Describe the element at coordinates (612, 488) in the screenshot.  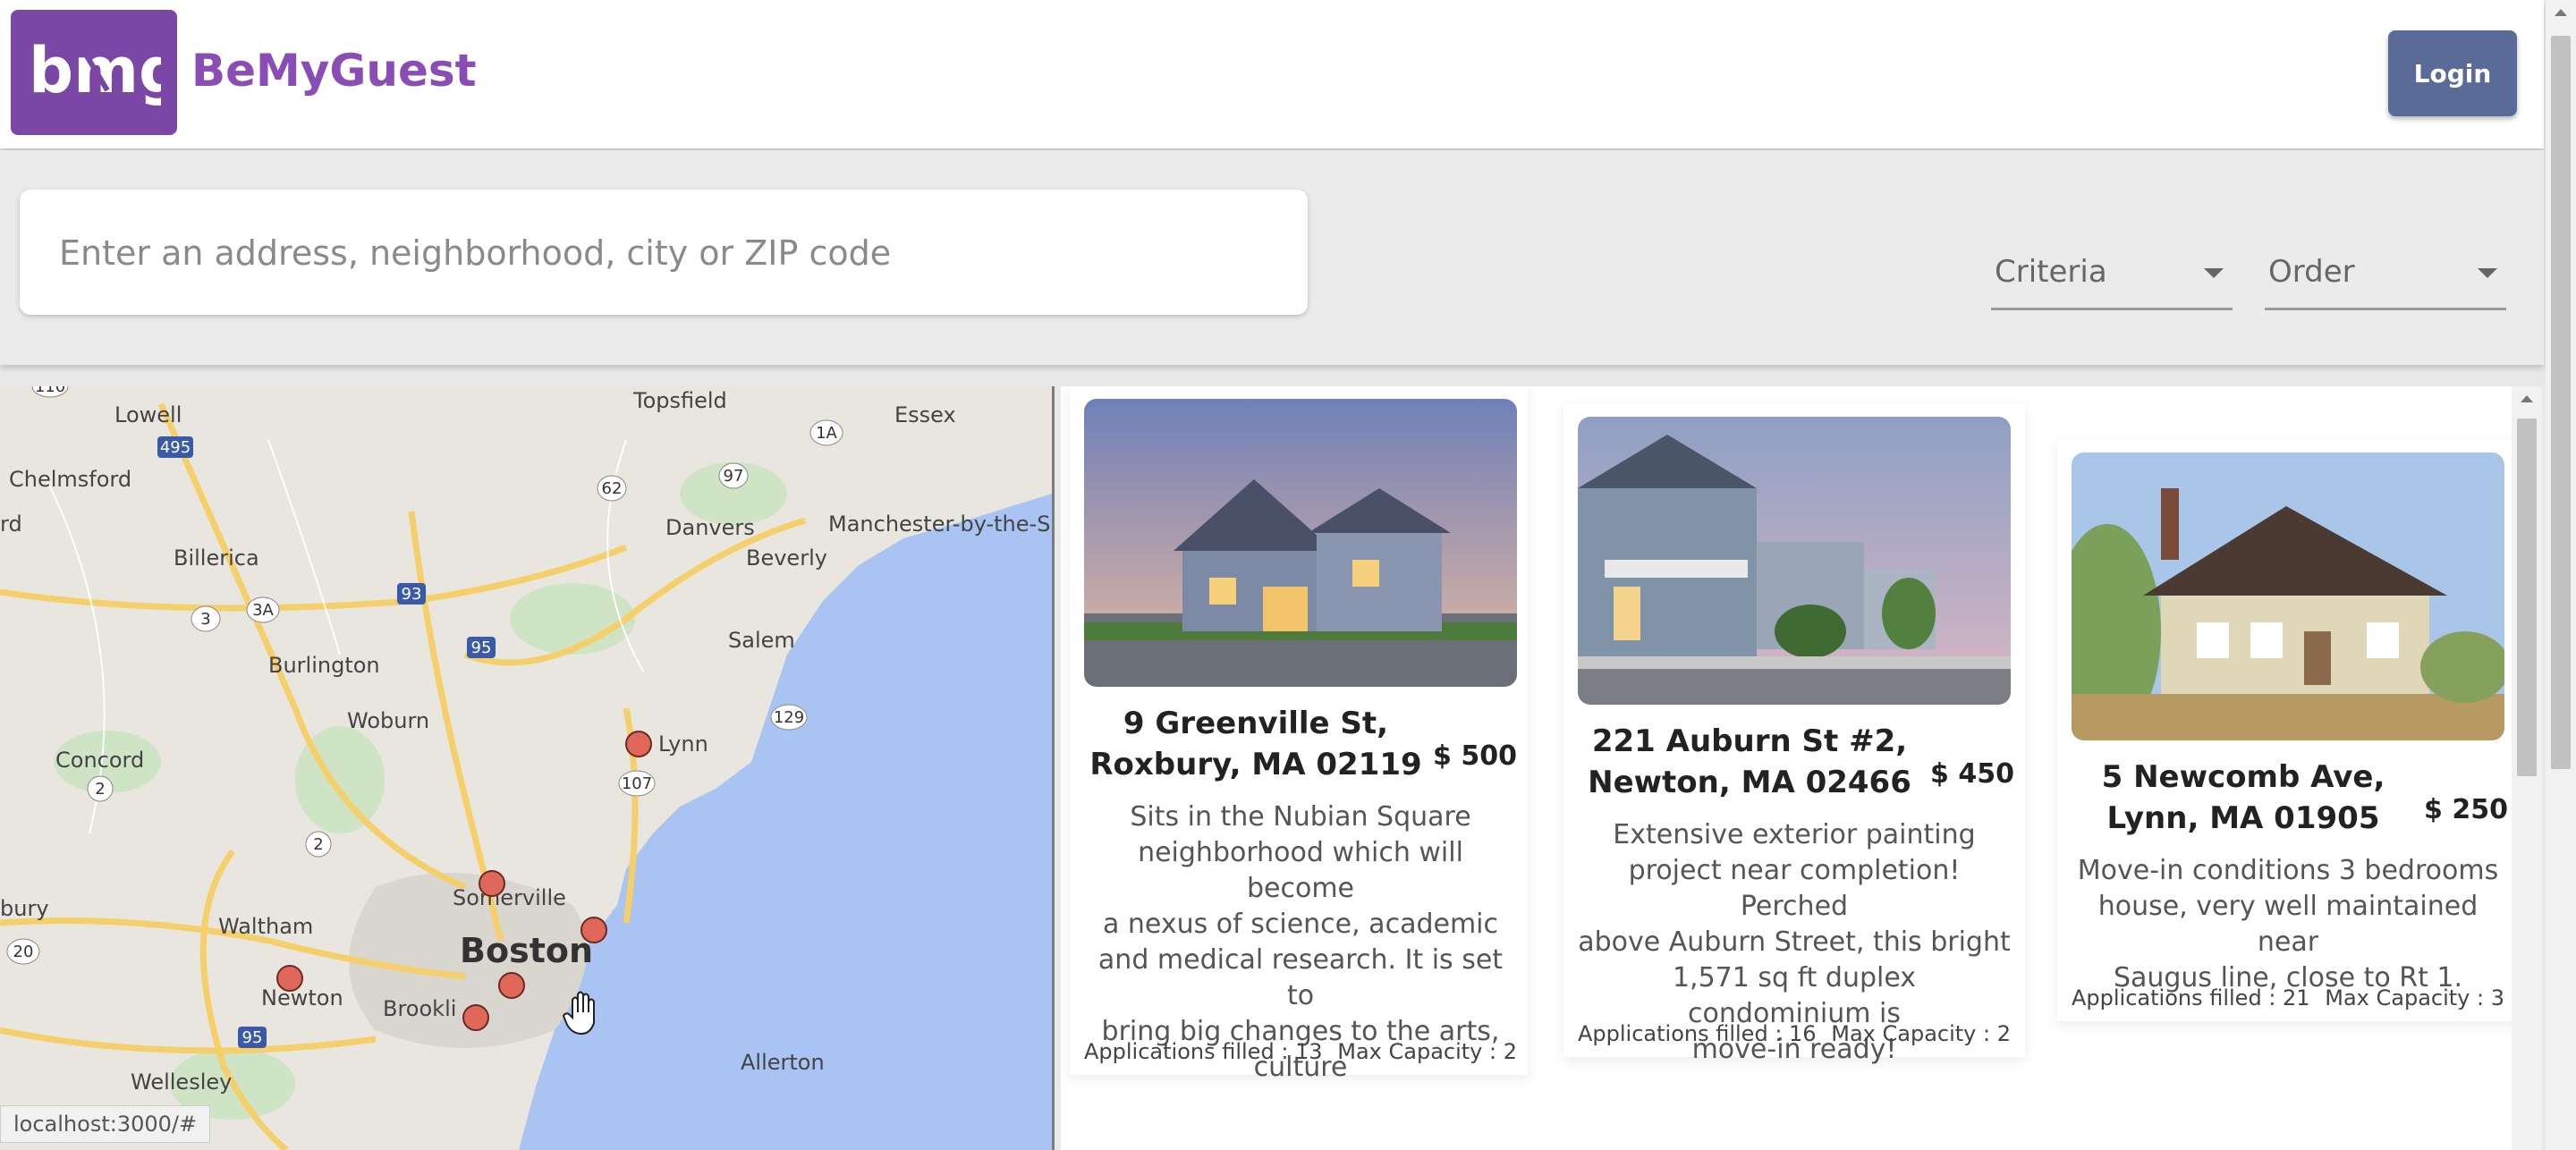
I see `route-shield: 62` at that location.